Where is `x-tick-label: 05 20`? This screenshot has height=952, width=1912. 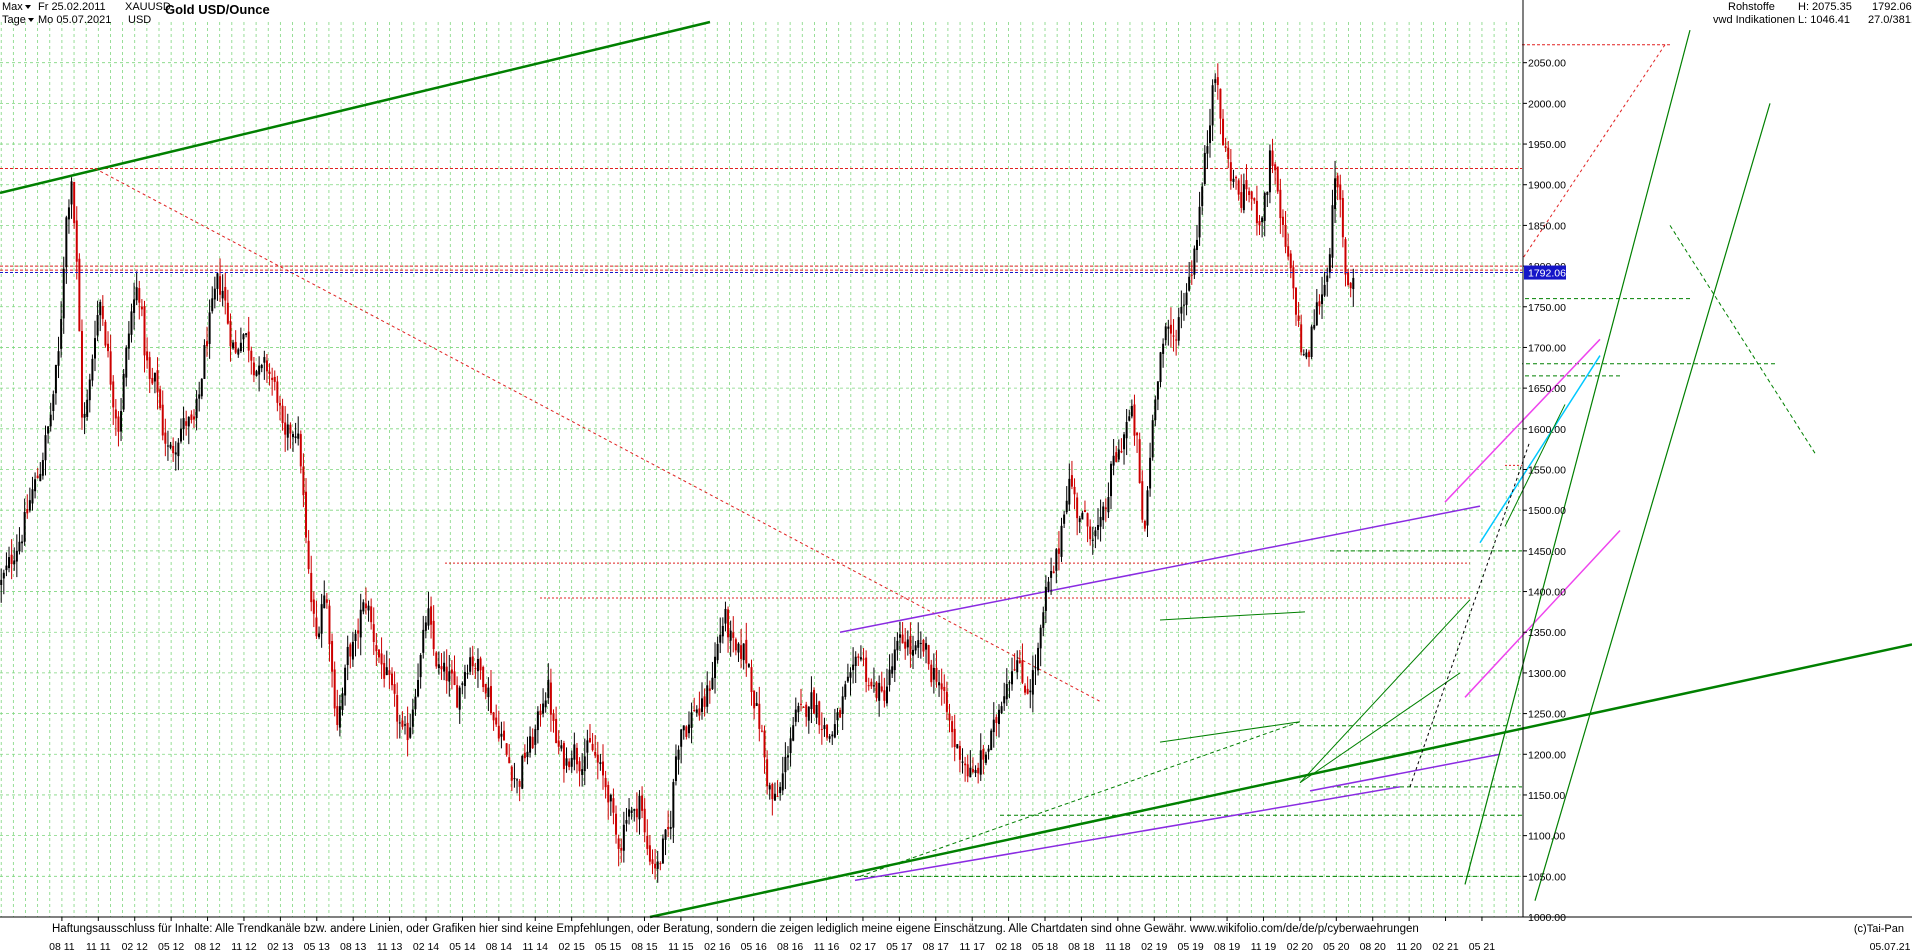
x-tick-label: 05 20 is located at coordinates (1336, 946).